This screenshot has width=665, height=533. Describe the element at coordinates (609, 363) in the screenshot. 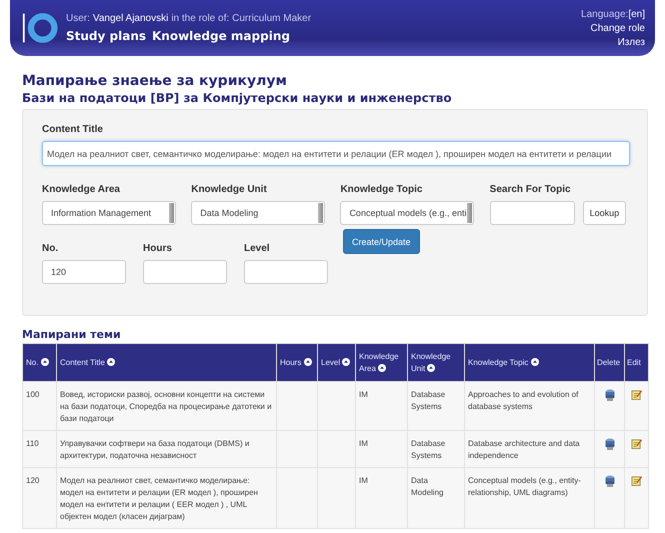

I see `column-header: Delete` at that location.